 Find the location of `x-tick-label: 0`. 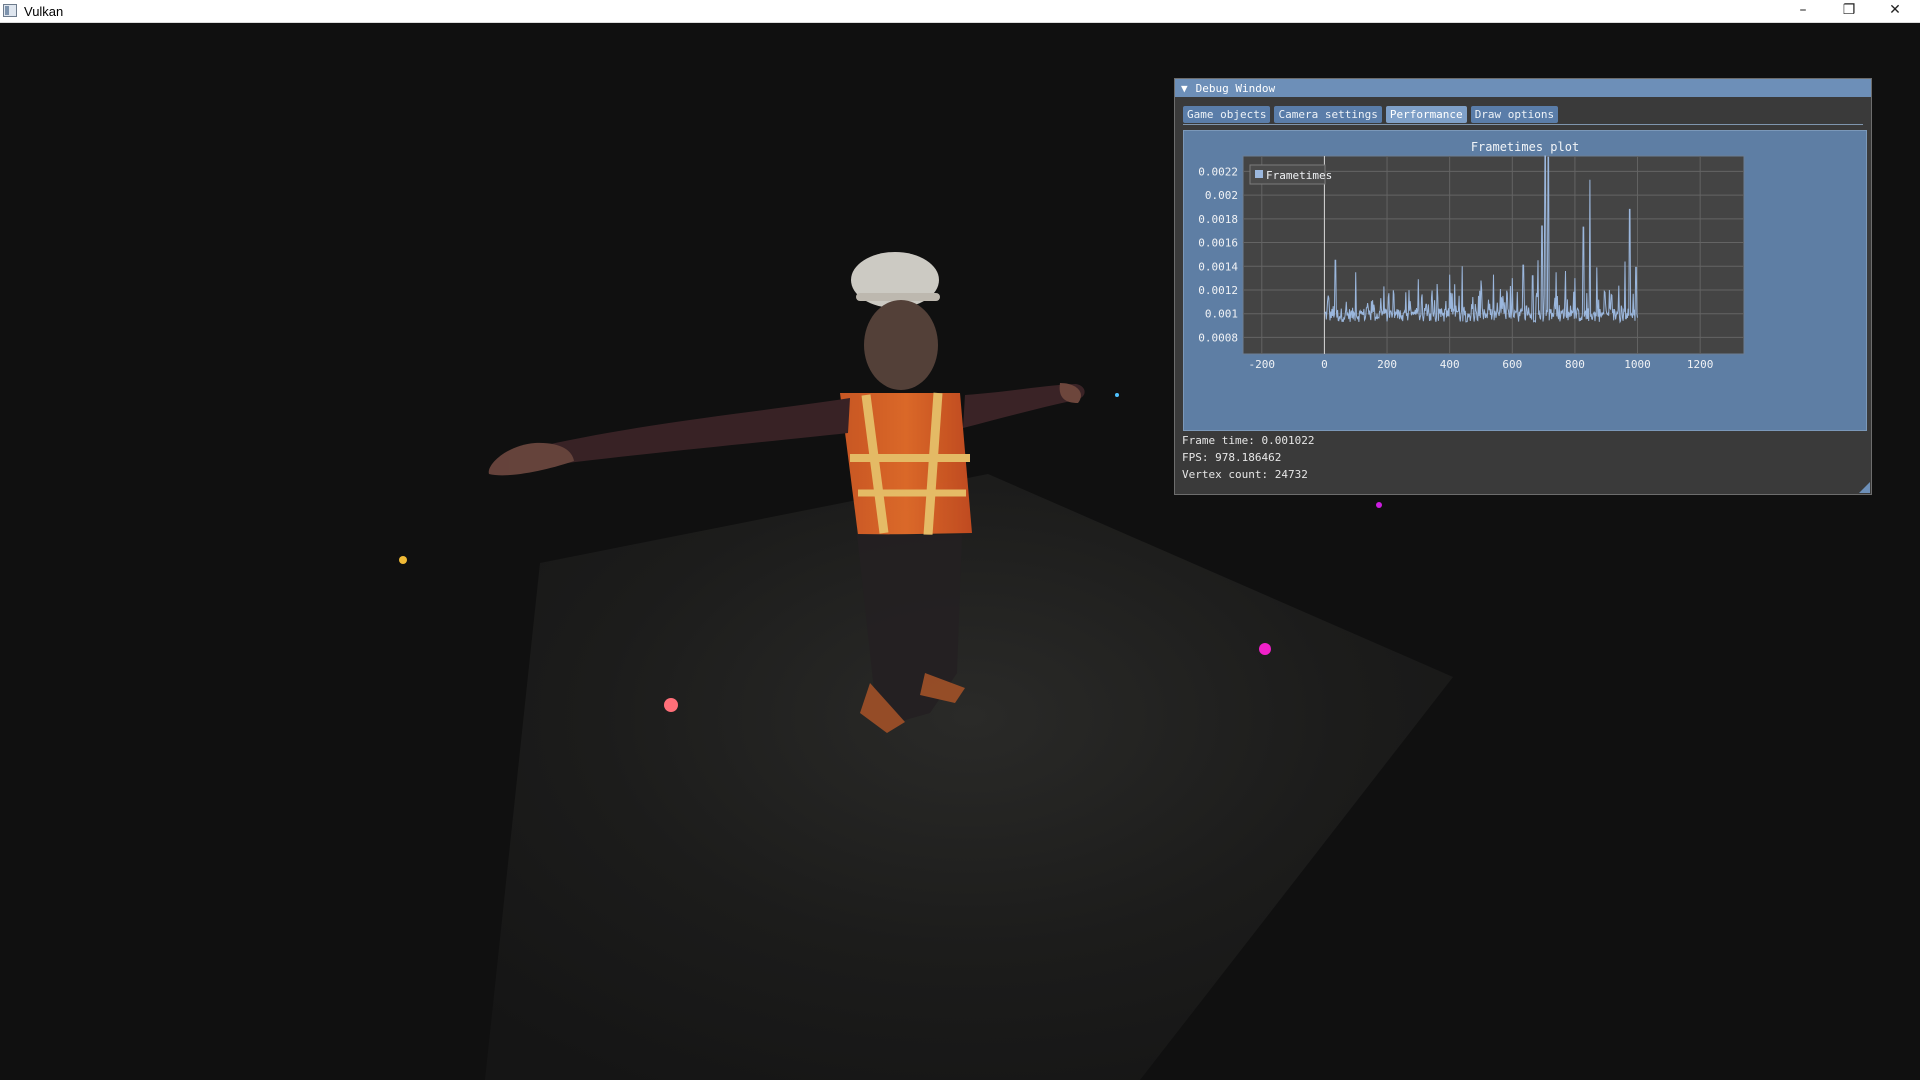

x-tick-label: 0 is located at coordinates (1324, 364).